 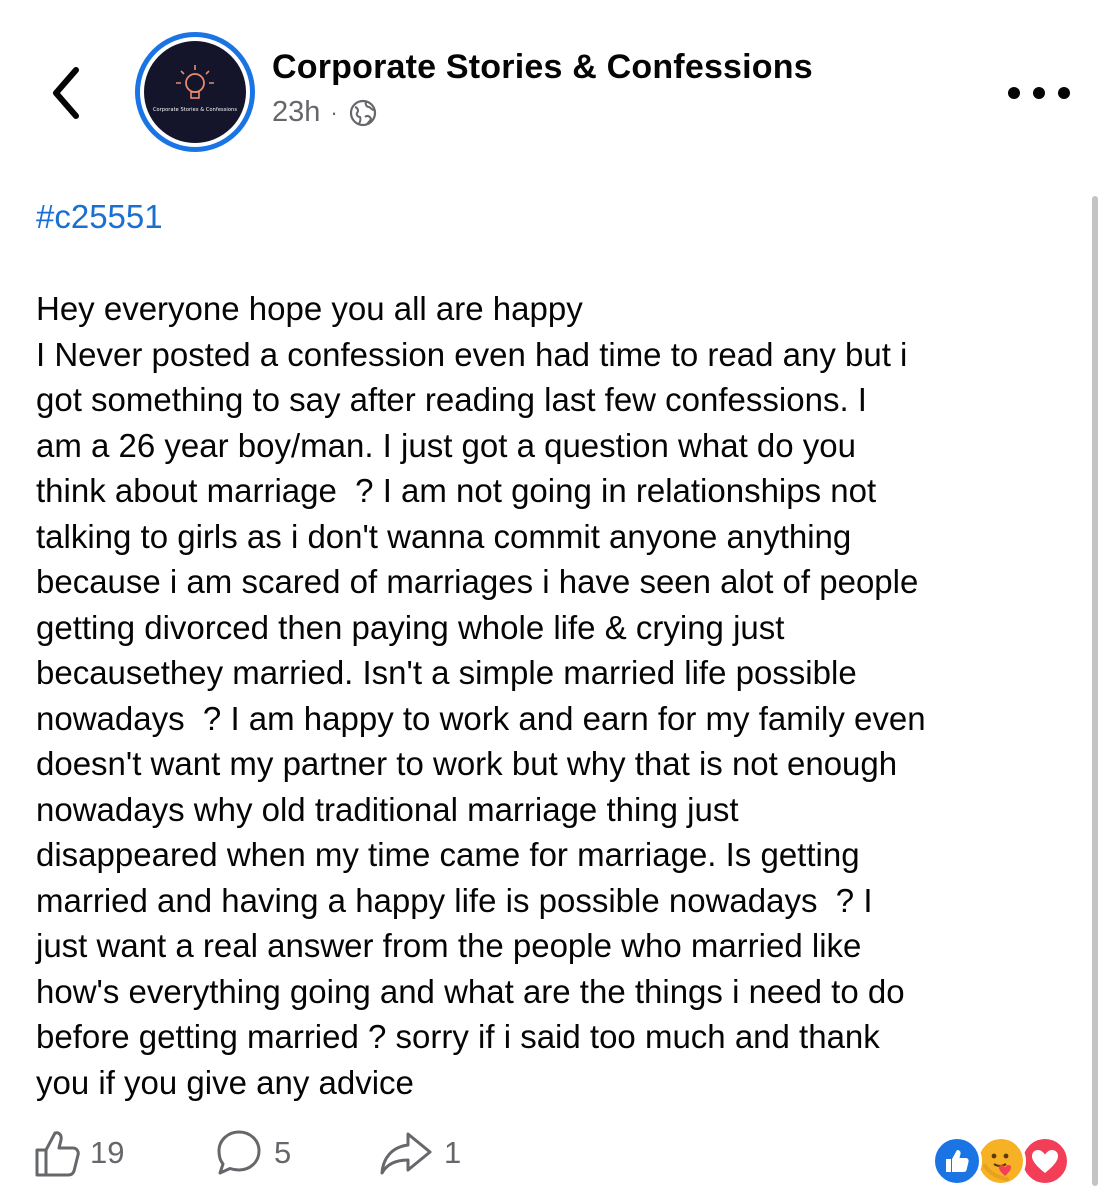 What do you see at coordinates (57, 1154) in the screenshot?
I see `like-icon` at bounding box center [57, 1154].